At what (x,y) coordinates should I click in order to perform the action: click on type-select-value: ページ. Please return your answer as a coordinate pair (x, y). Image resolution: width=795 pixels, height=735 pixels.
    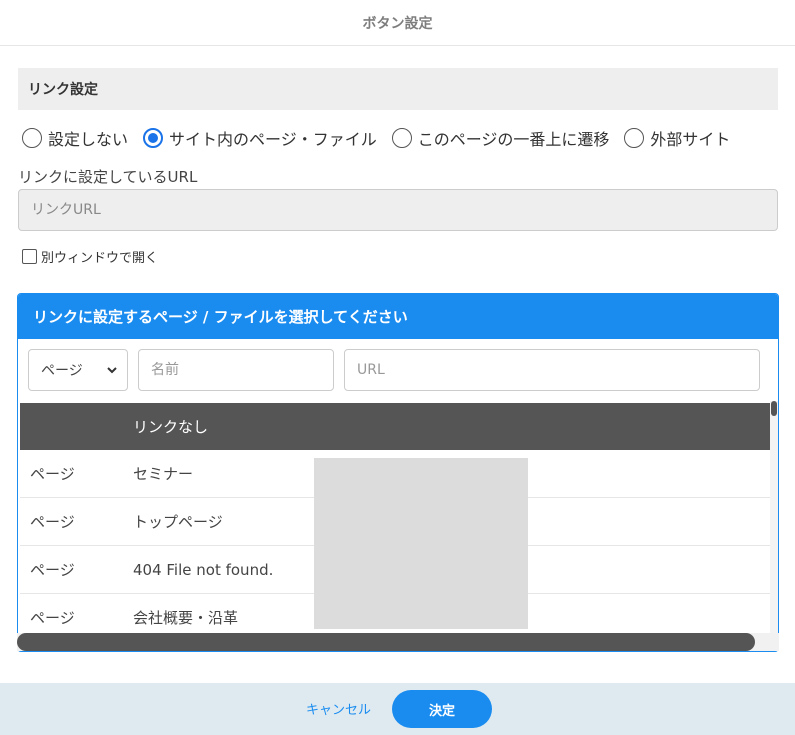
    Looking at the image, I should click on (62, 370).